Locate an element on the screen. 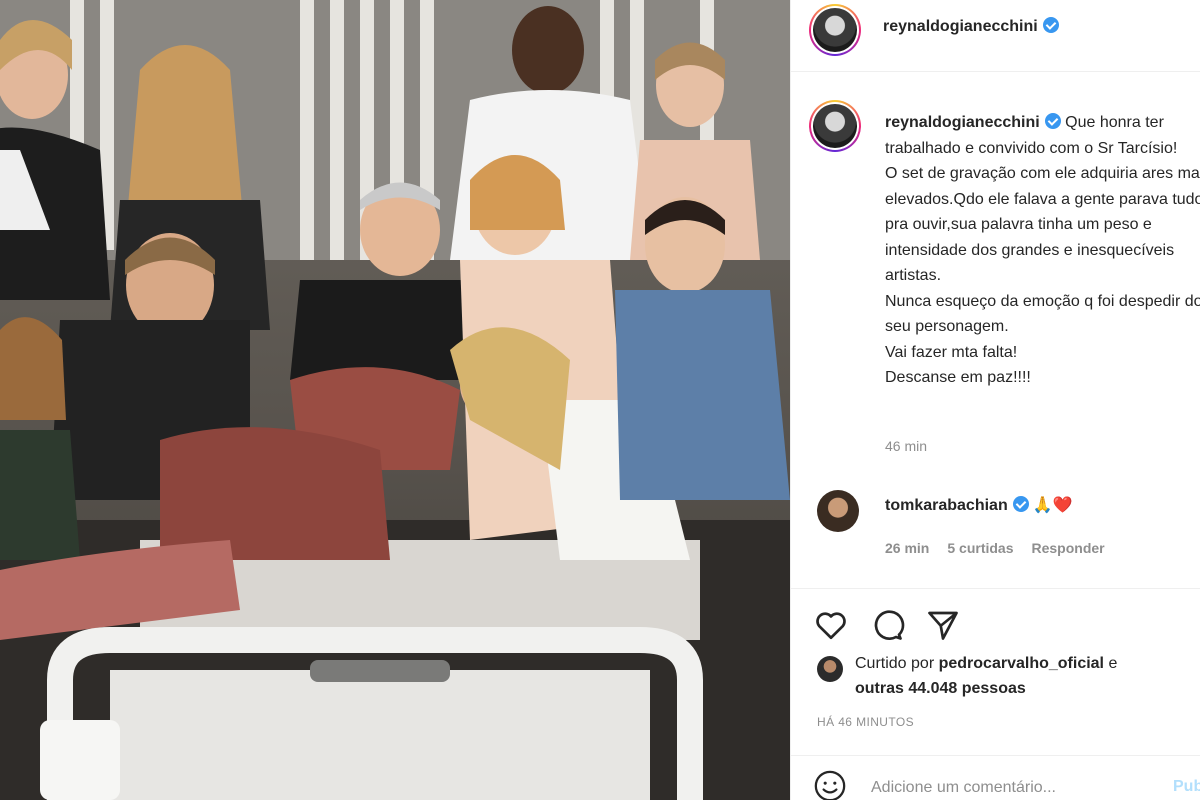 The width and height of the screenshot is (1200, 800). publish-button: Publicar is located at coordinates (1186, 787).